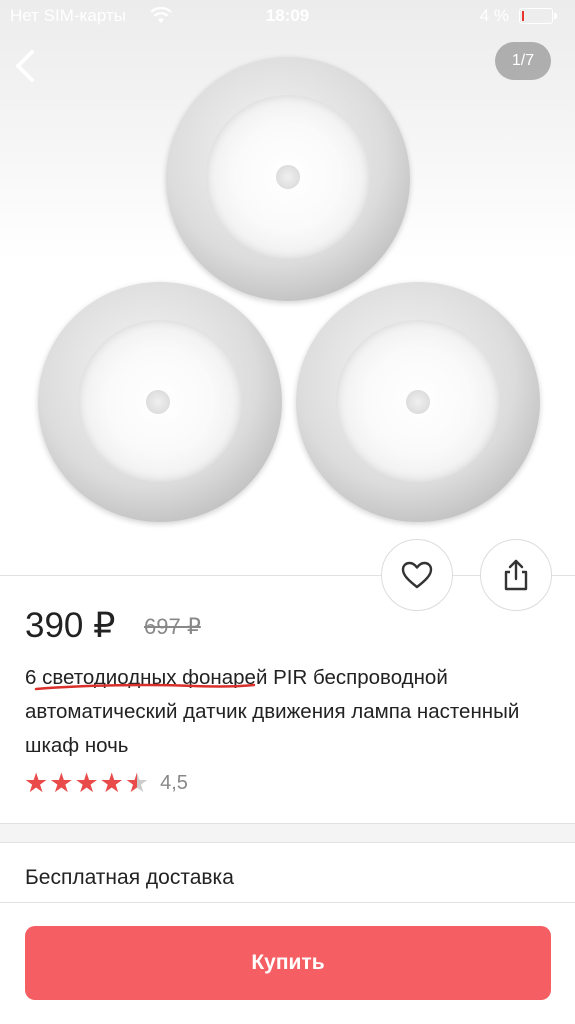 Image resolution: width=575 pixels, height=1024 pixels. I want to click on battery-icon, so click(538, 16).